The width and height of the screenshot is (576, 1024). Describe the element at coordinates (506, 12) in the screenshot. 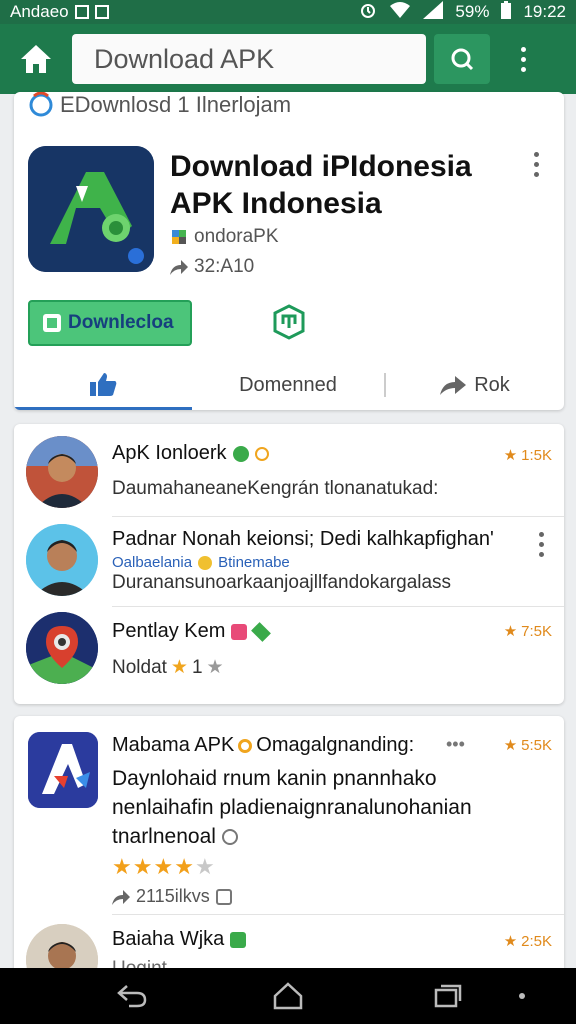

I see `battery-icon` at that location.